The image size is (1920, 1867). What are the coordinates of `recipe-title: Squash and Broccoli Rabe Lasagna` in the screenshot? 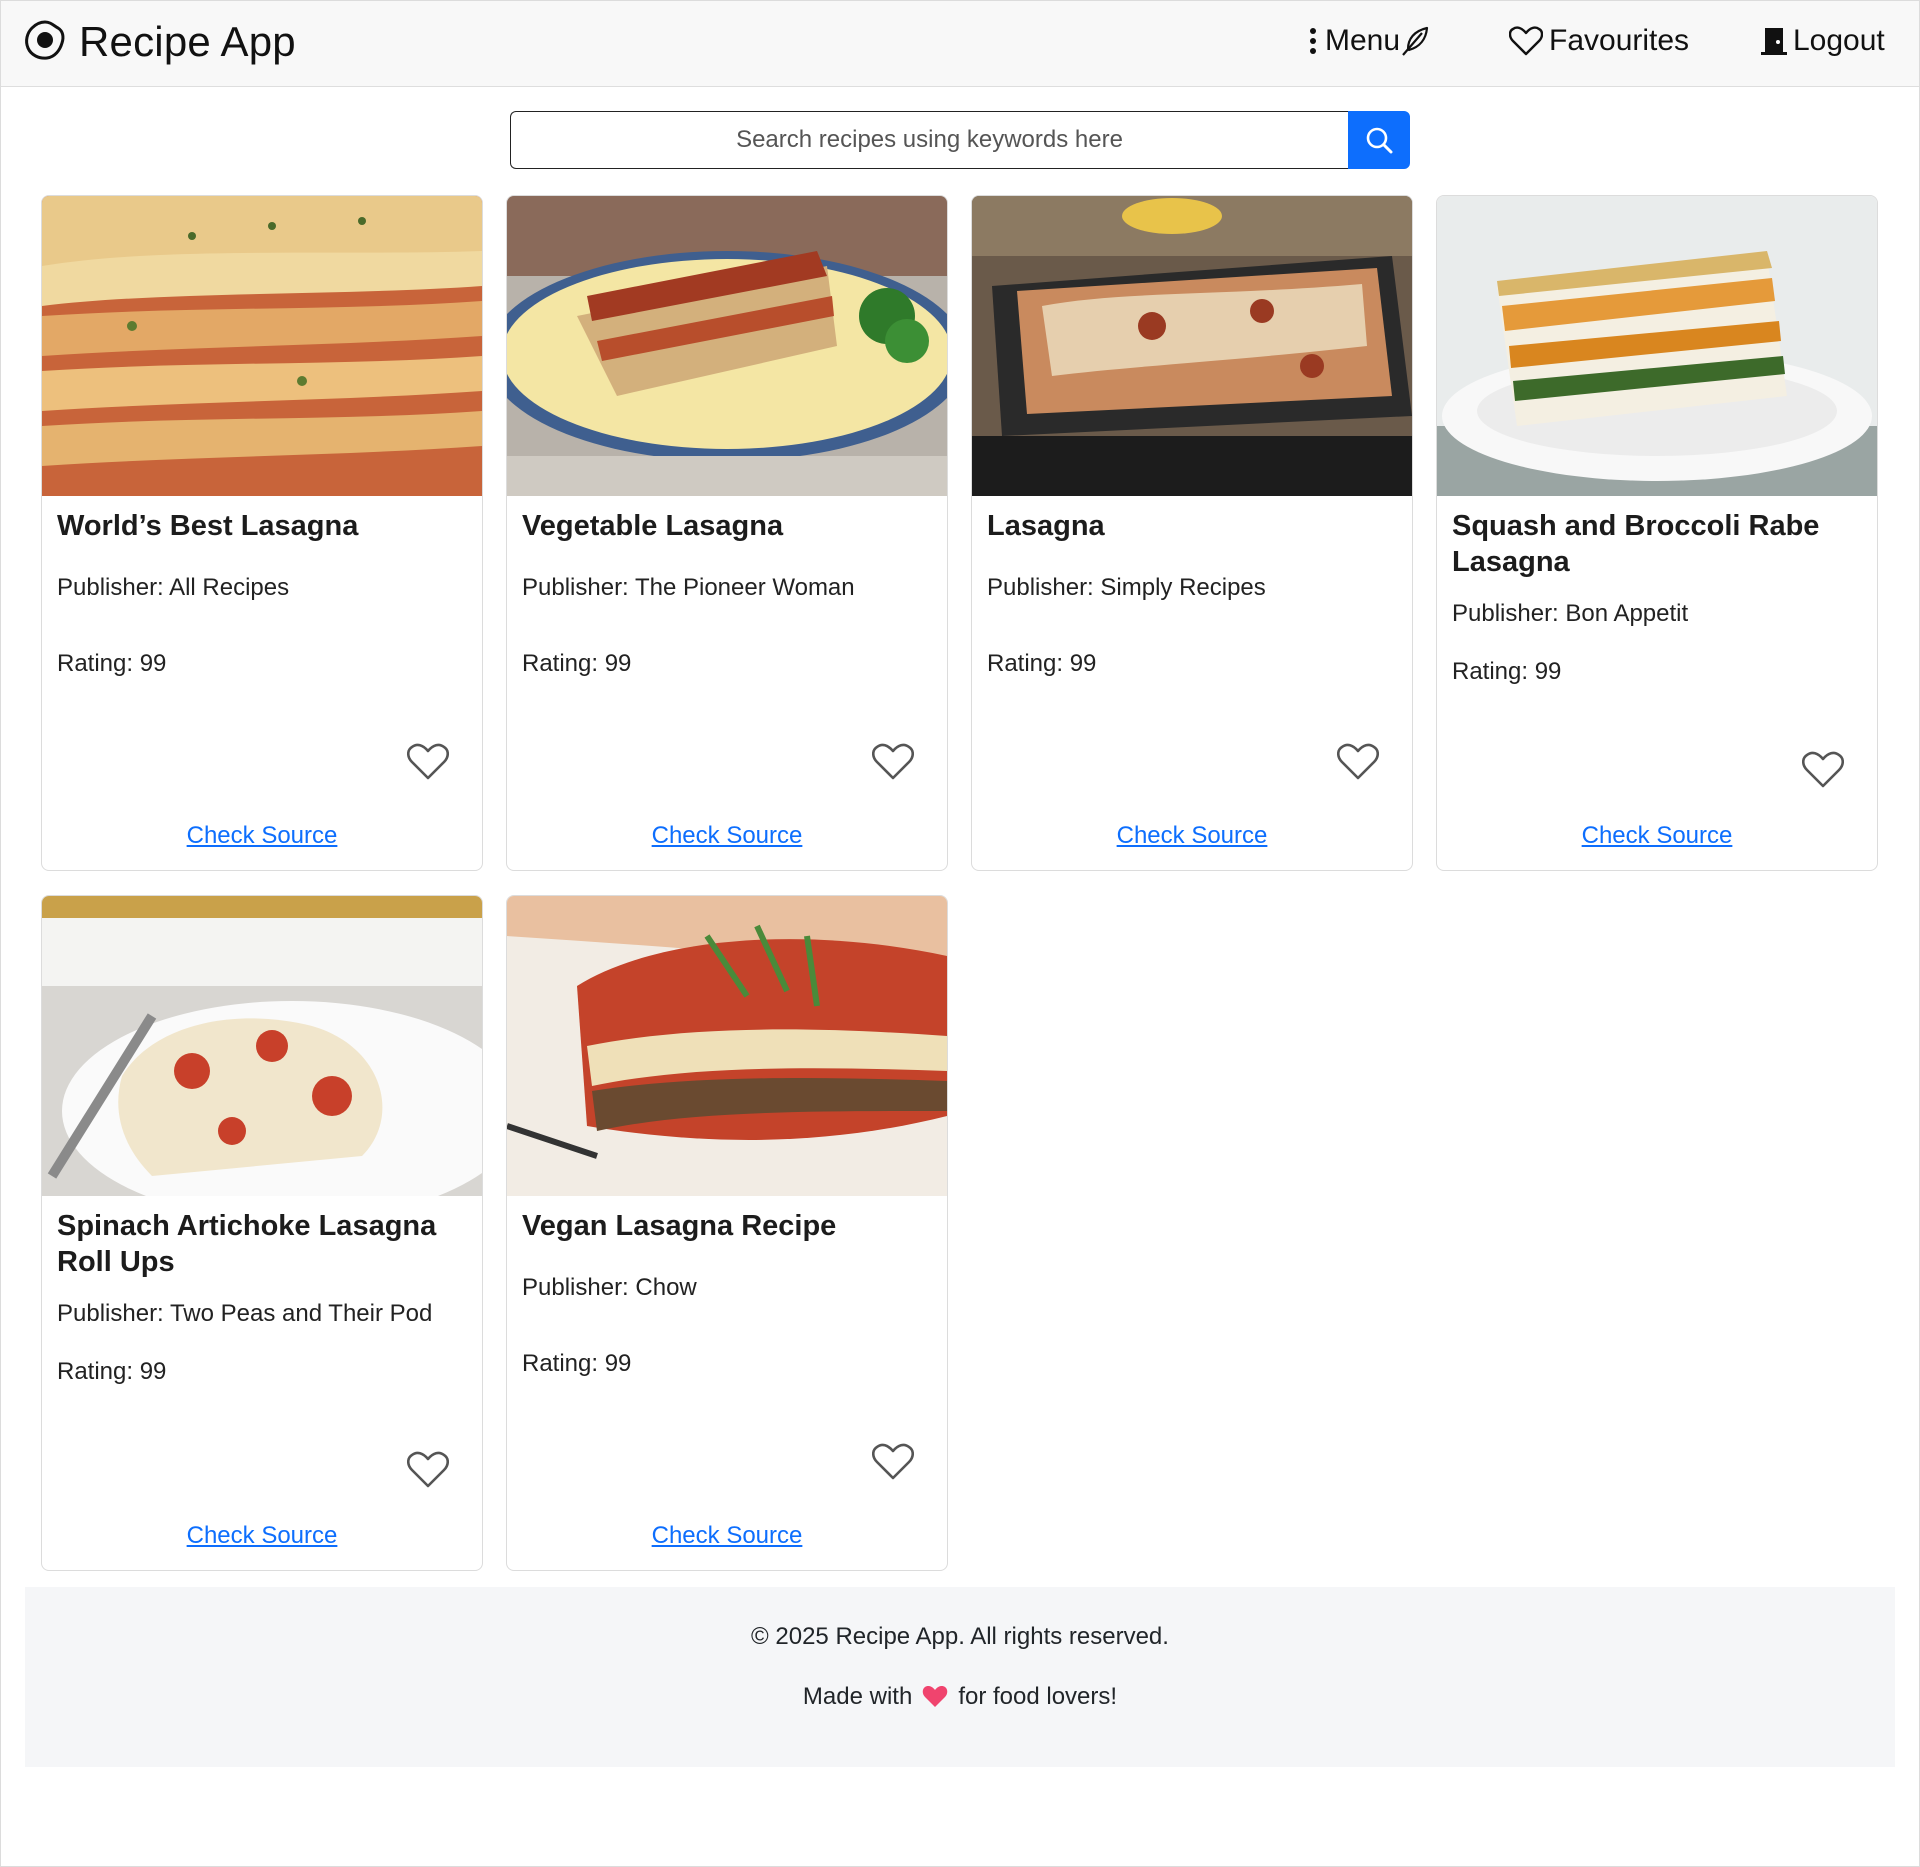 It's located at (1636, 544).